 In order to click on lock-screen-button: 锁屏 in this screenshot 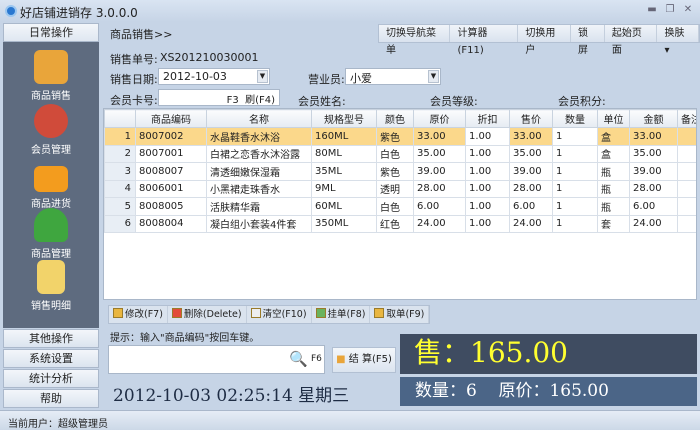, I will do `click(588, 40)`.